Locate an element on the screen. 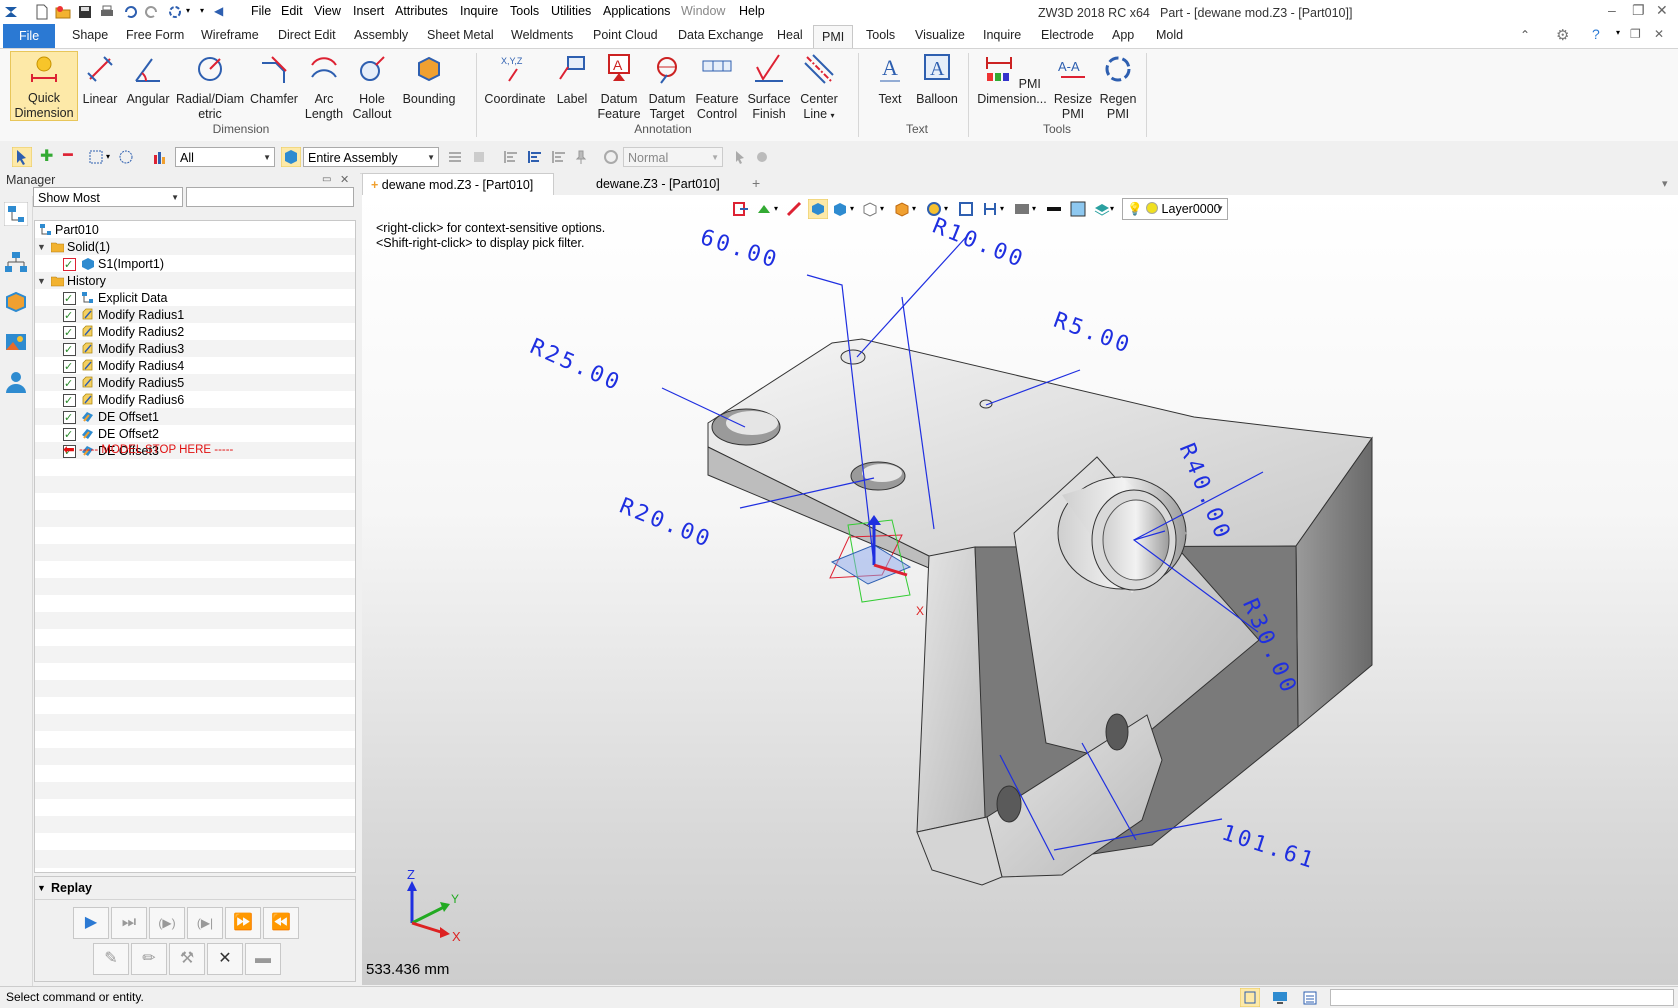 The width and height of the screenshot is (1678, 1008). doc-tab-active: + dewane mod.Z3 - [Part010] ✕ is located at coordinates (458, 193).